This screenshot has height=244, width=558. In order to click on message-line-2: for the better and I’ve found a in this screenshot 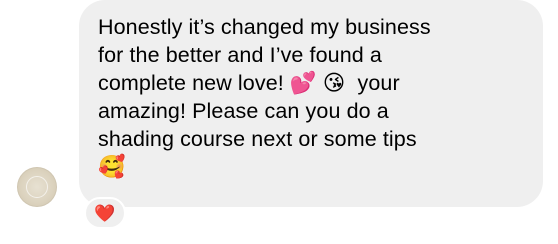, I will do `click(240, 55)`.